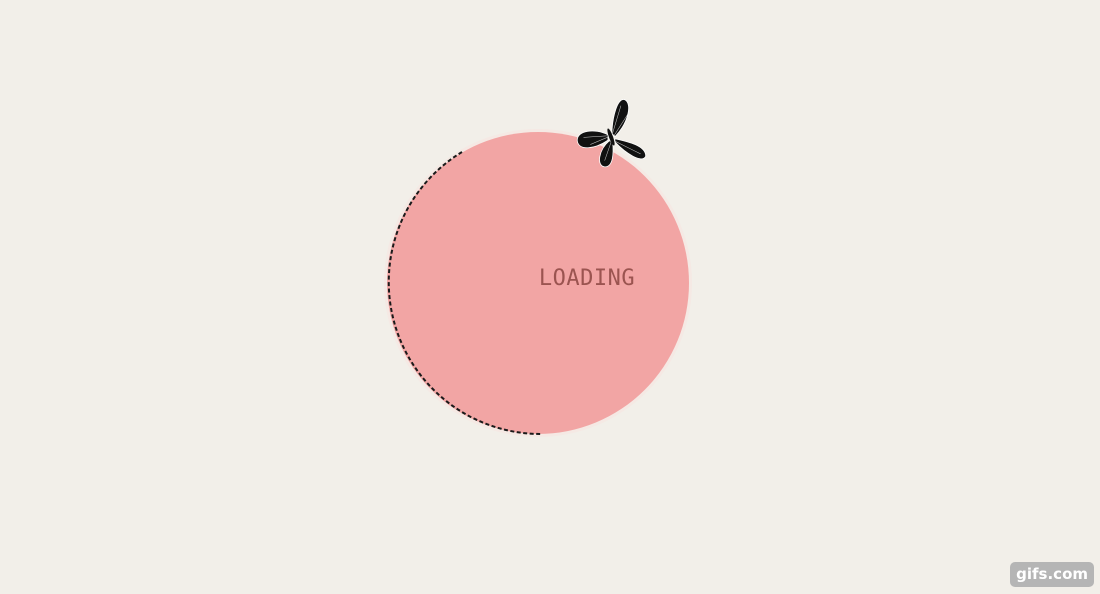 The image size is (1100, 594). I want to click on loading-label: LOADING, so click(587, 278).